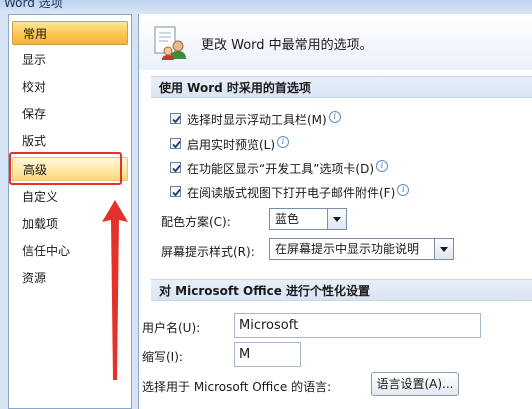 The width and height of the screenshot is (532, 409). Describe the element at coordinates (70, 141) in the screenshot. I see `sidebar-item-layout: 版式` at that location.